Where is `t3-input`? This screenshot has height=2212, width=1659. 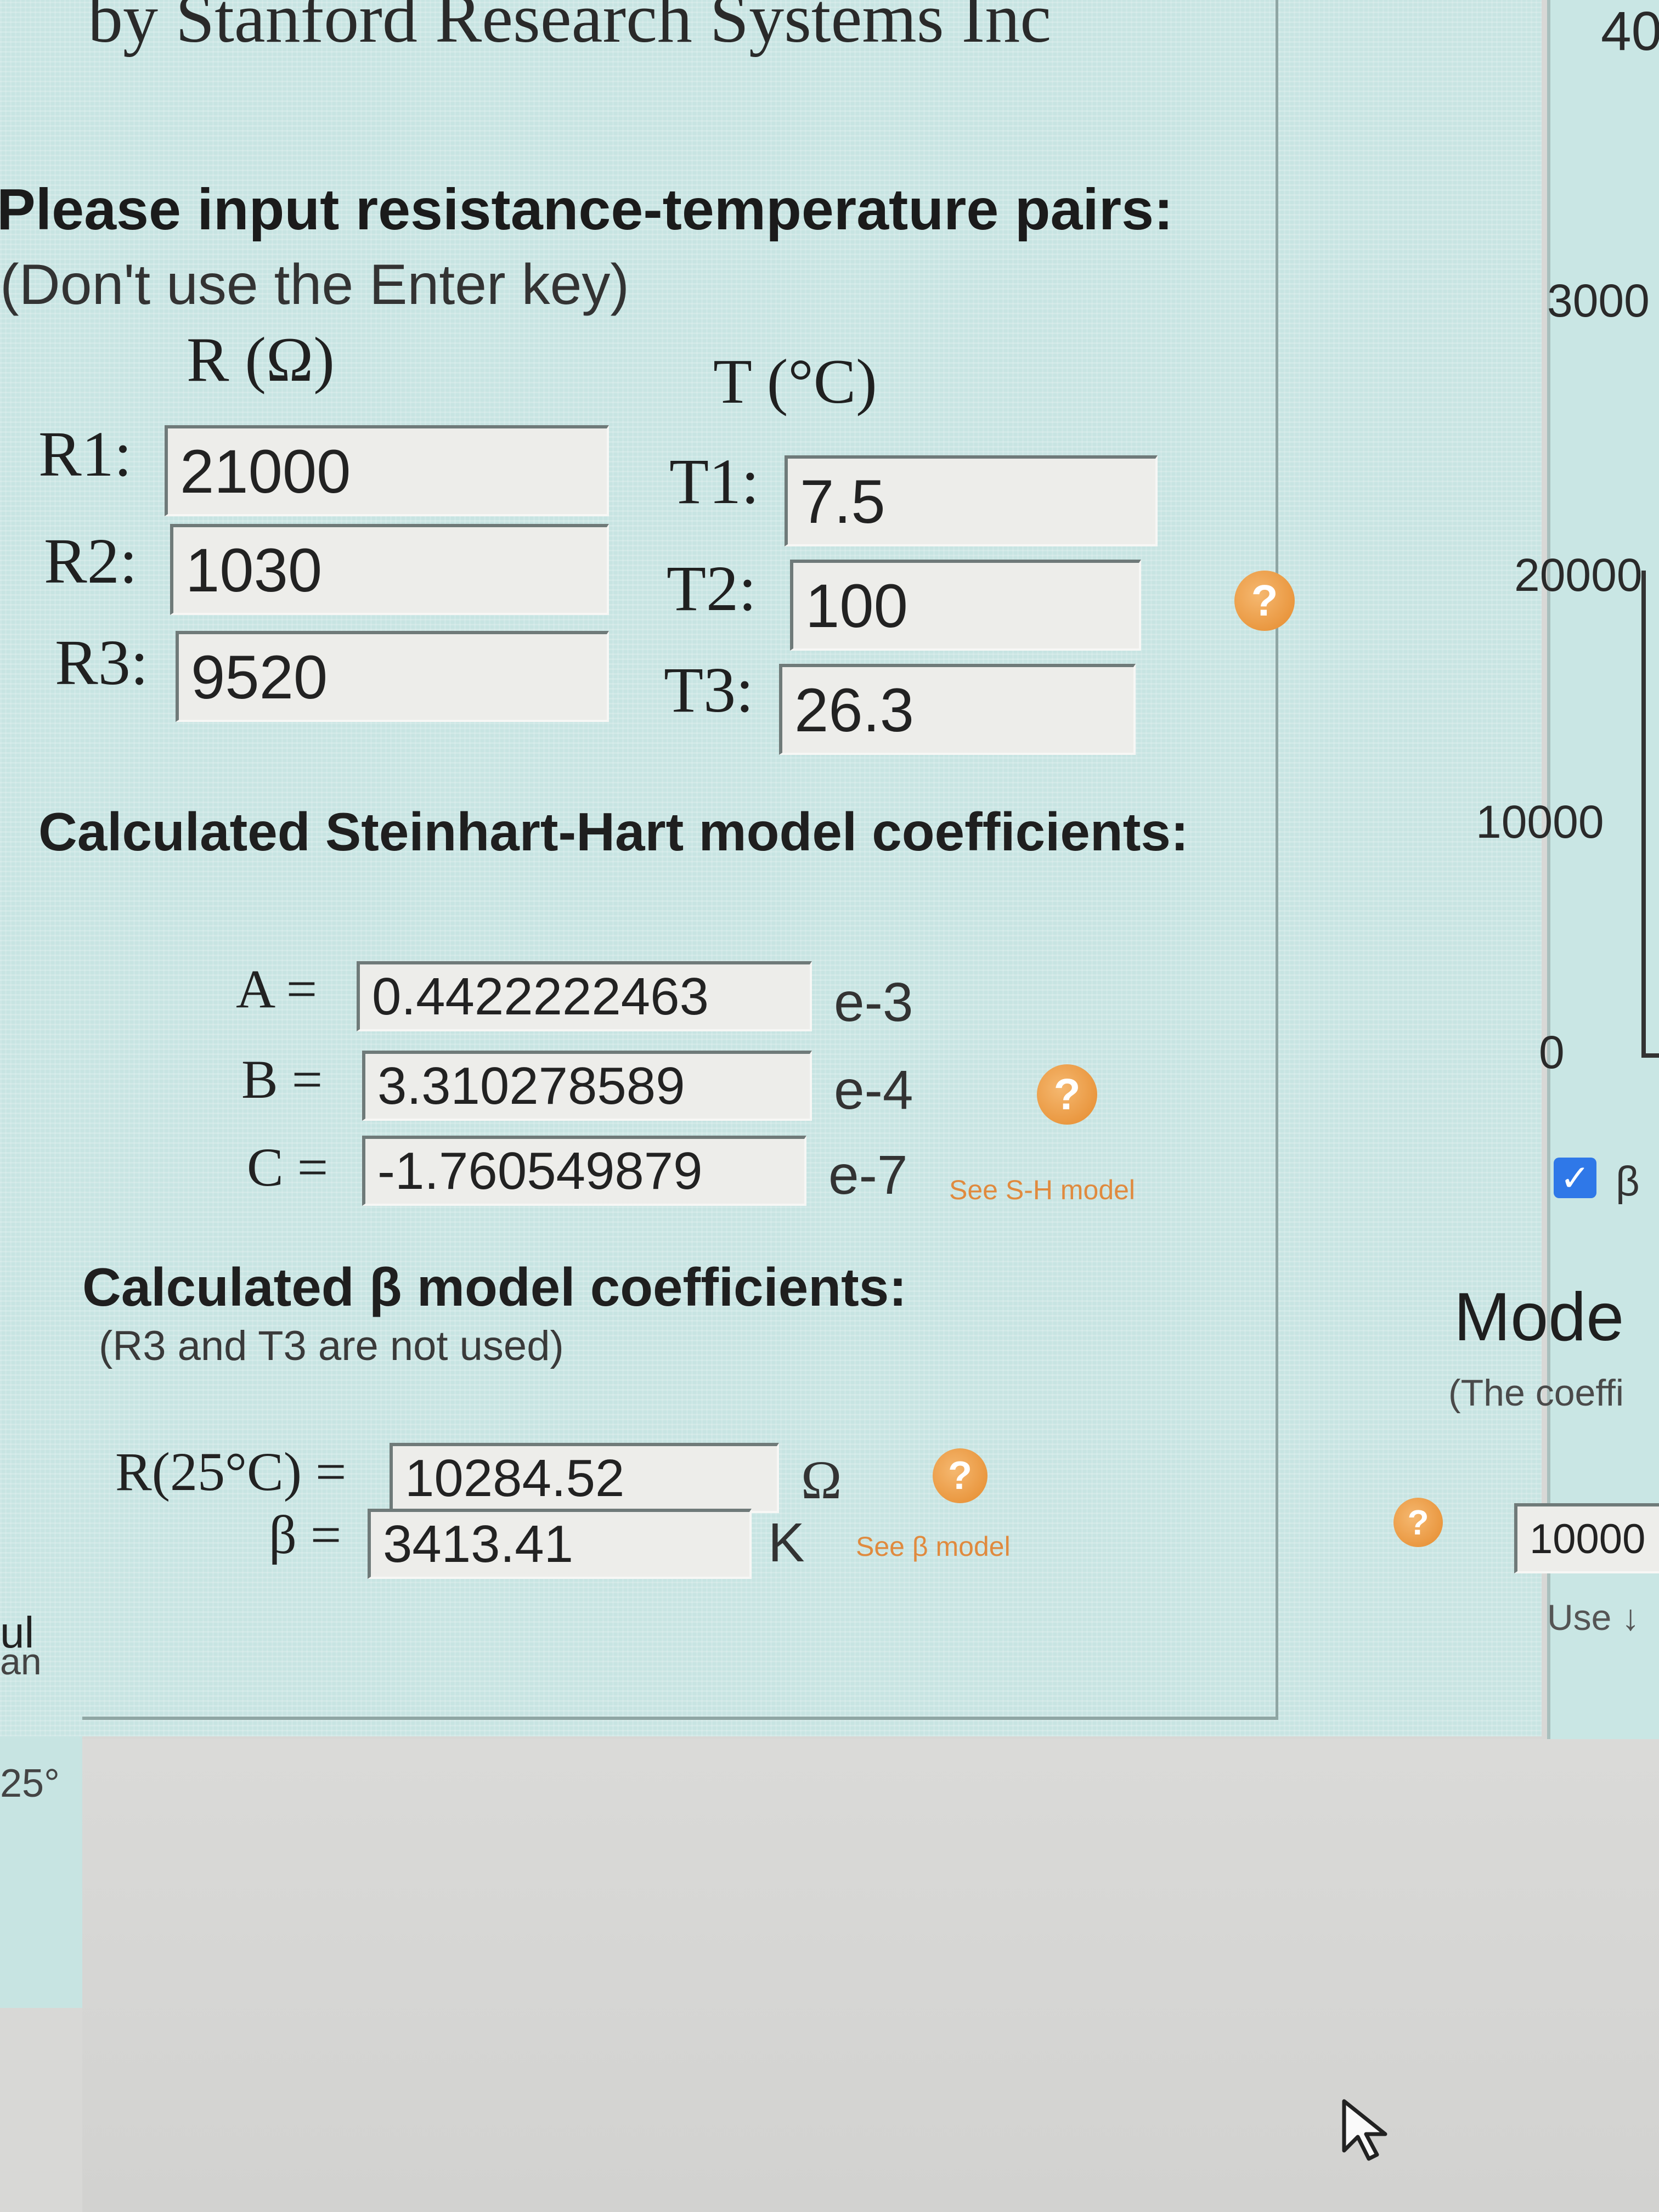 t3-input is located at coordinates (957, 709).